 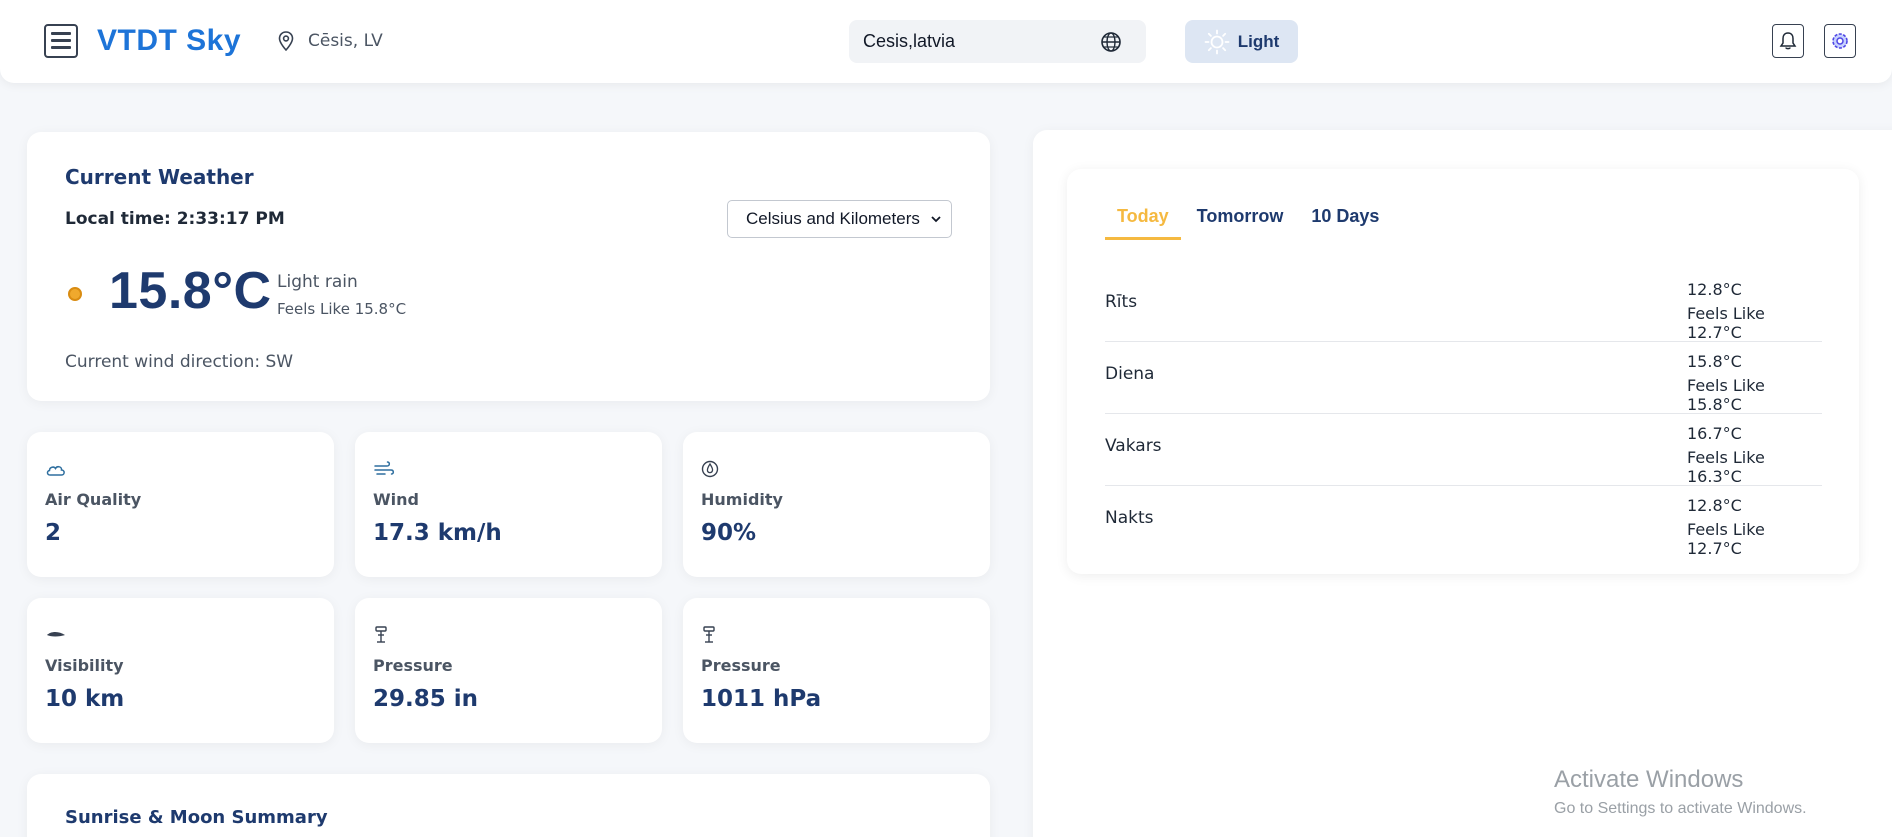 I want to click on forecast-tabs: Today Tomorrow 10 Days, so click(x=1250, y=223).